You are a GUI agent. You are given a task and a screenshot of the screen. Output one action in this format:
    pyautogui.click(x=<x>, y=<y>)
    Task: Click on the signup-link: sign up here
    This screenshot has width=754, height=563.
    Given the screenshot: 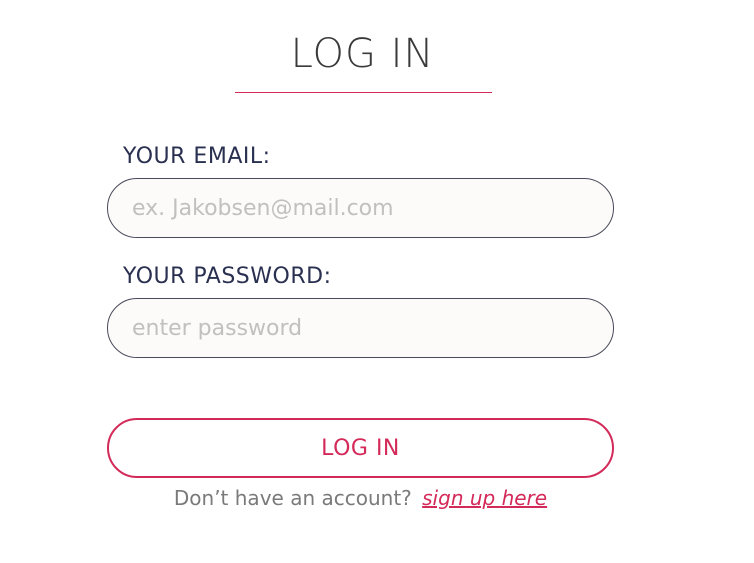 What is the action you would take?
    pyautogui.click(x=484, y=498)
    